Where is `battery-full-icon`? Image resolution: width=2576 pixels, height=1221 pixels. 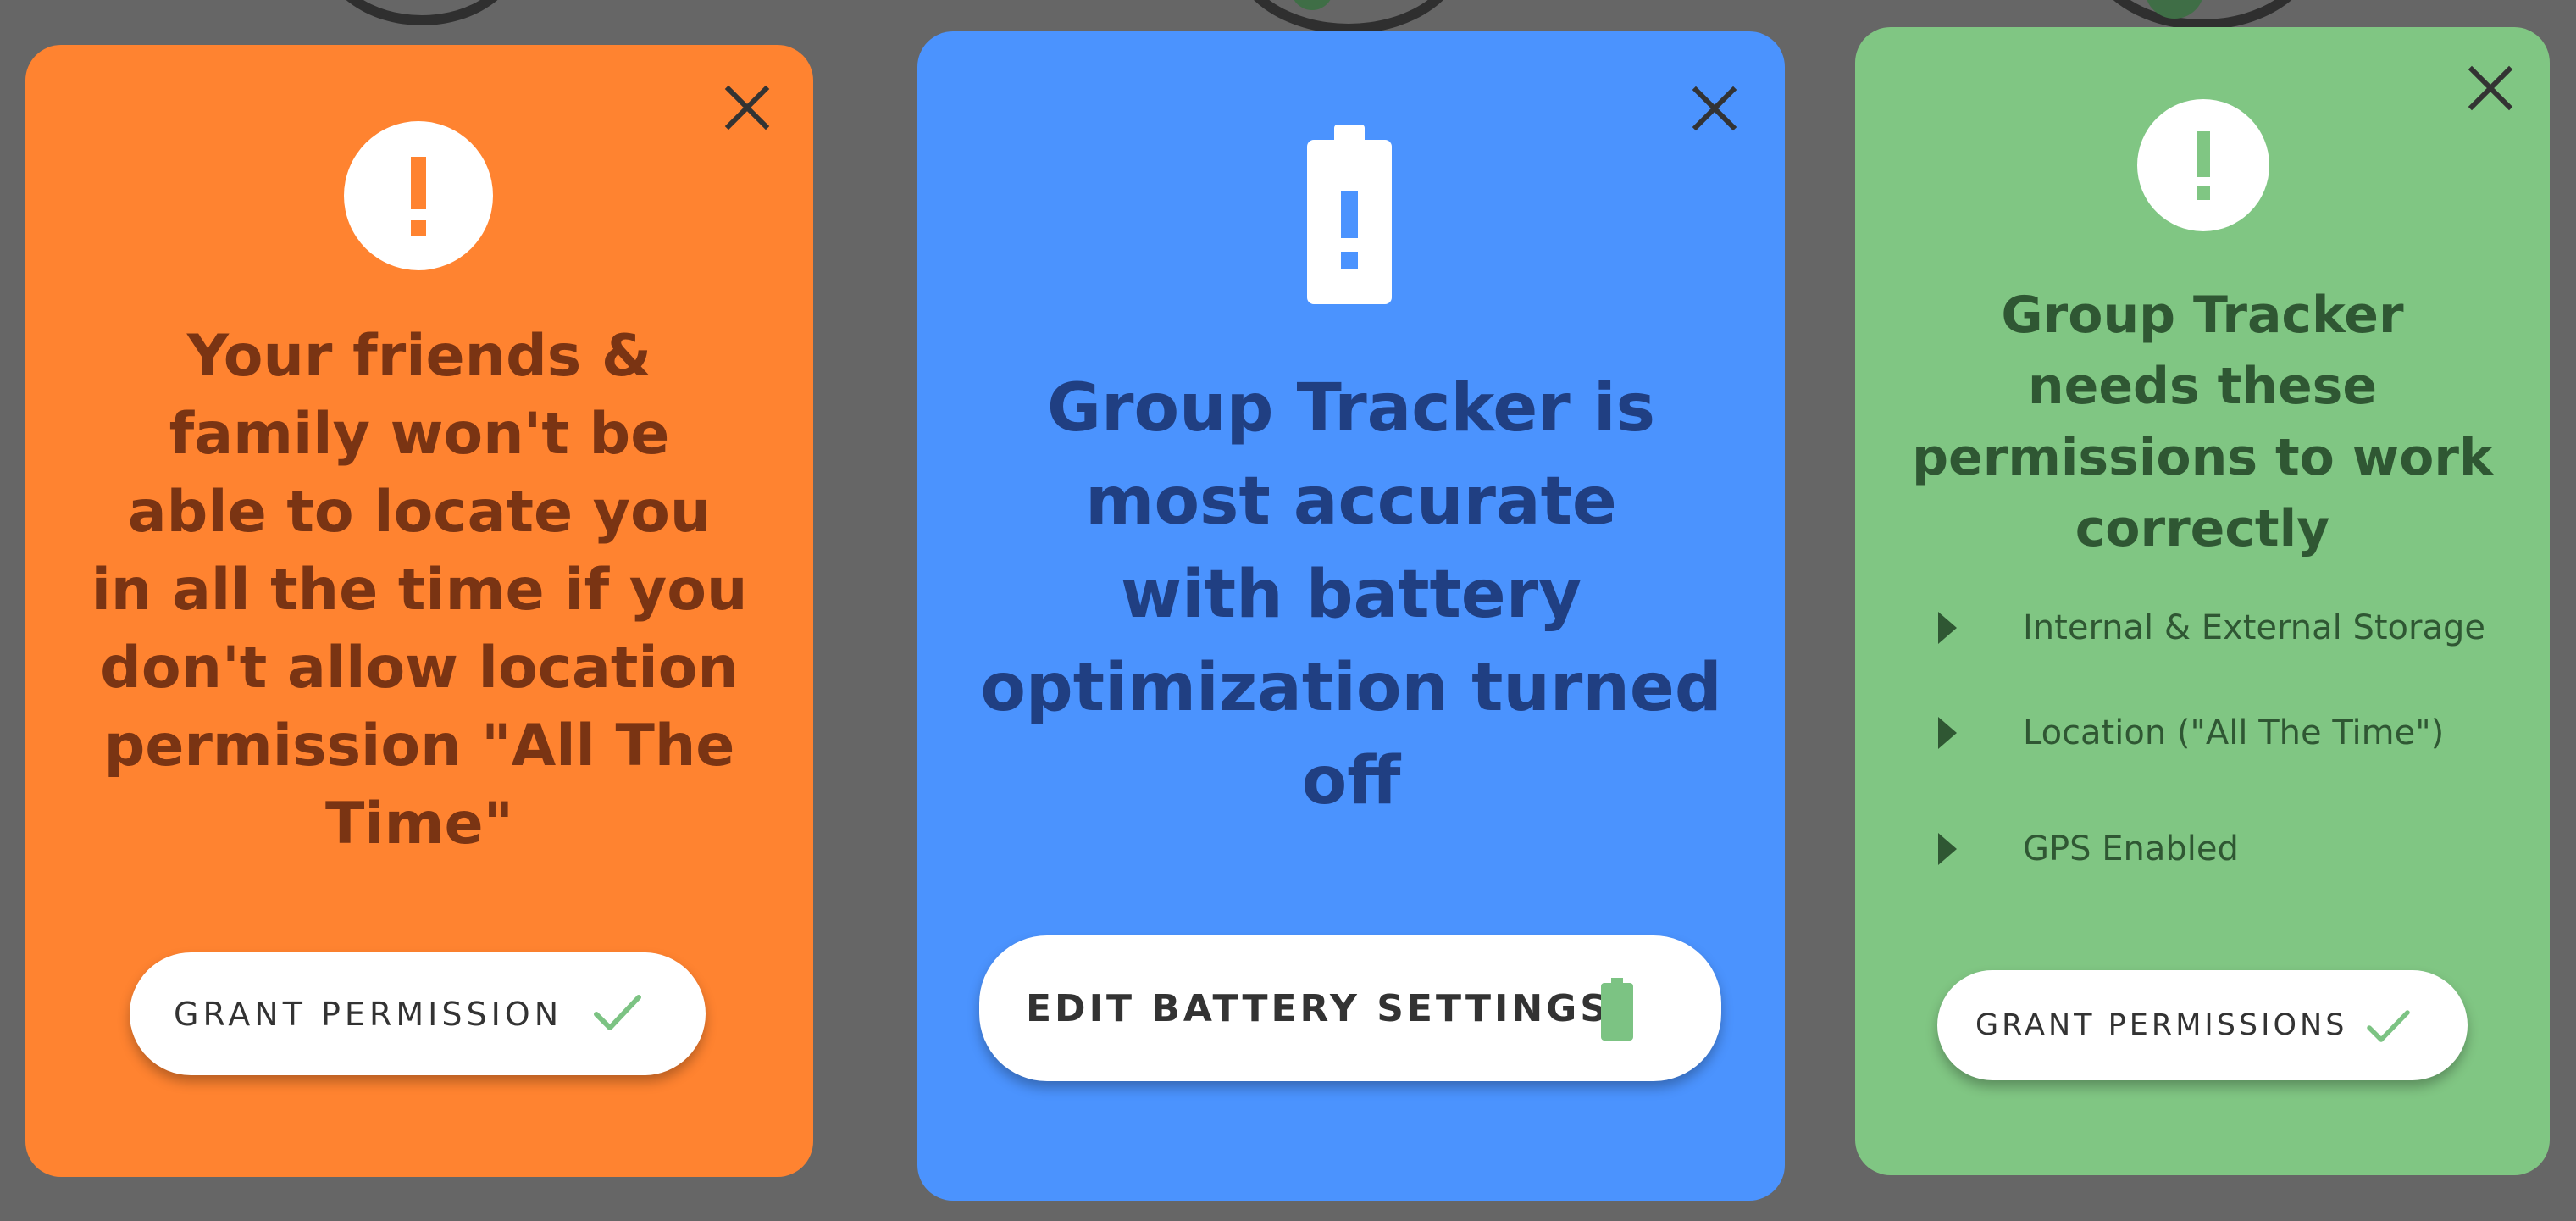 battery-full-icon is located at coordinates (1617, 1009).